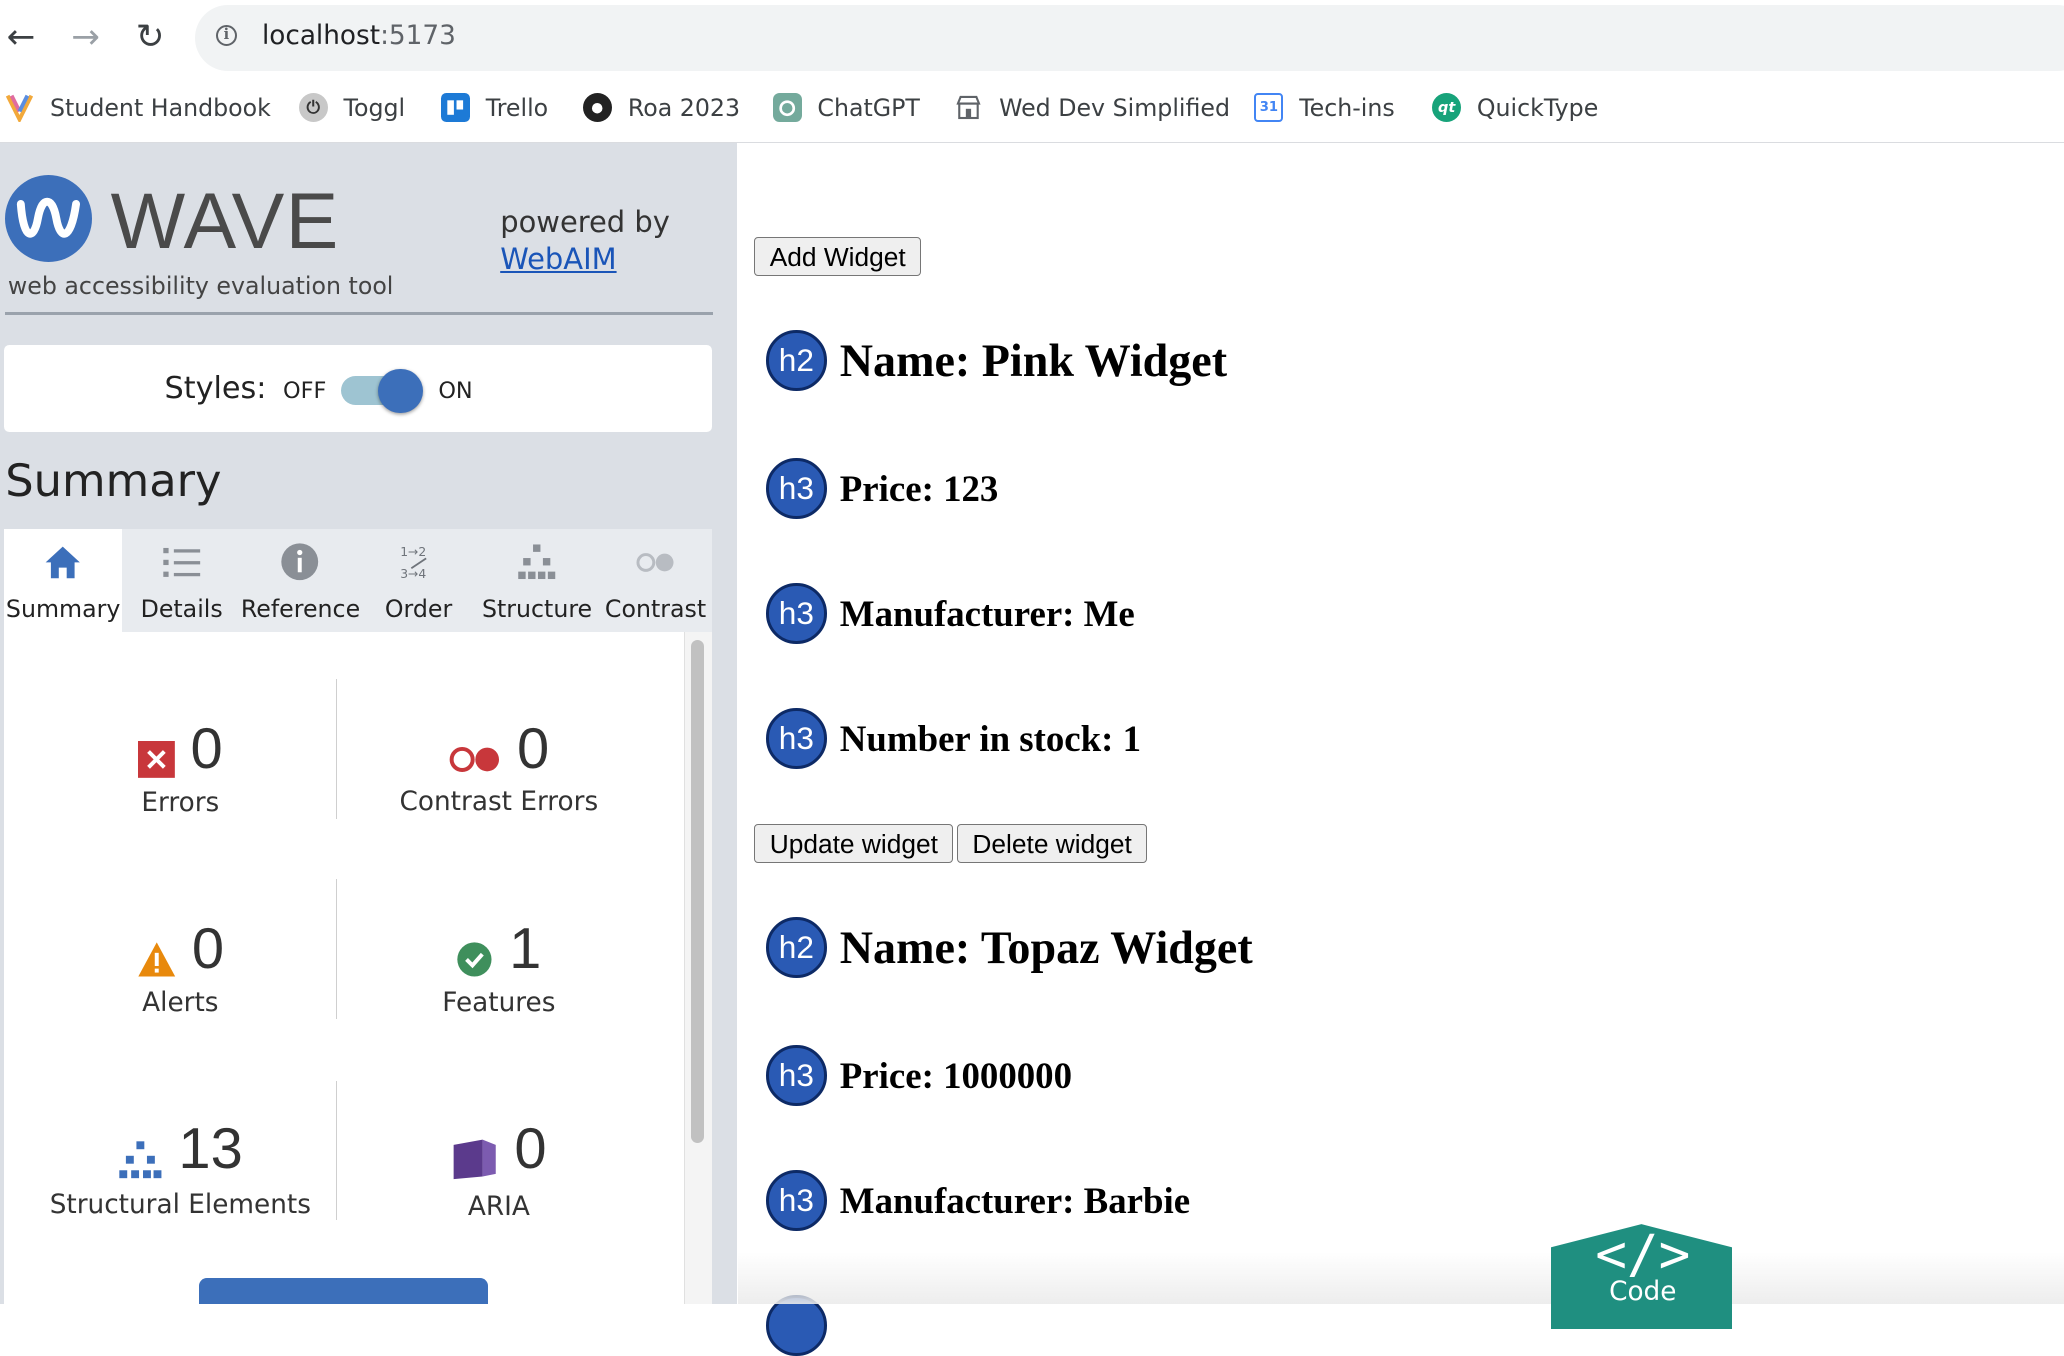  I want to click on calendar-icon: 31, so click(1269, 108).